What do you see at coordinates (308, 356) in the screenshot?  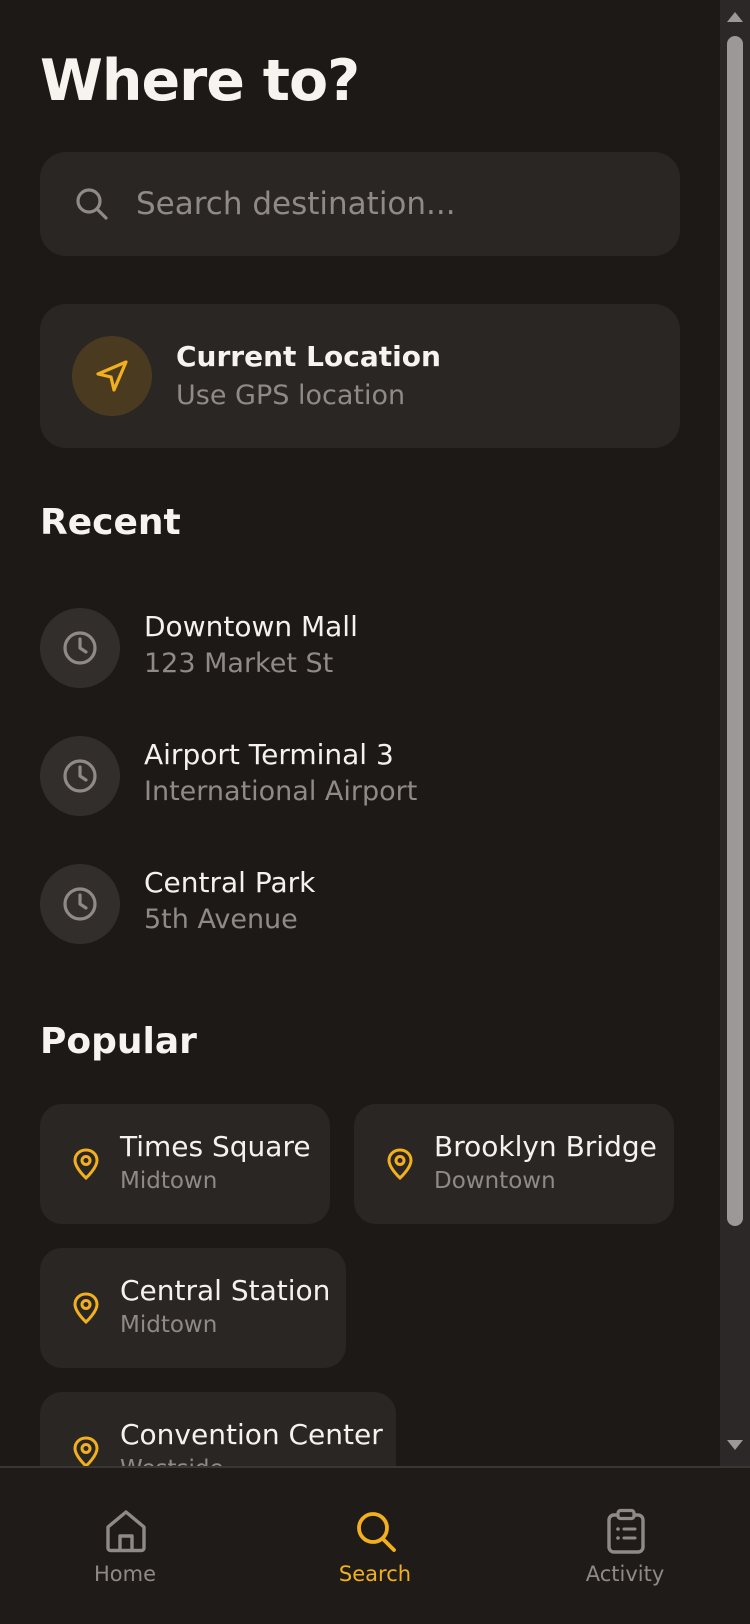 I see `current-location-title: Current Location` at bounding box center [308, 356].